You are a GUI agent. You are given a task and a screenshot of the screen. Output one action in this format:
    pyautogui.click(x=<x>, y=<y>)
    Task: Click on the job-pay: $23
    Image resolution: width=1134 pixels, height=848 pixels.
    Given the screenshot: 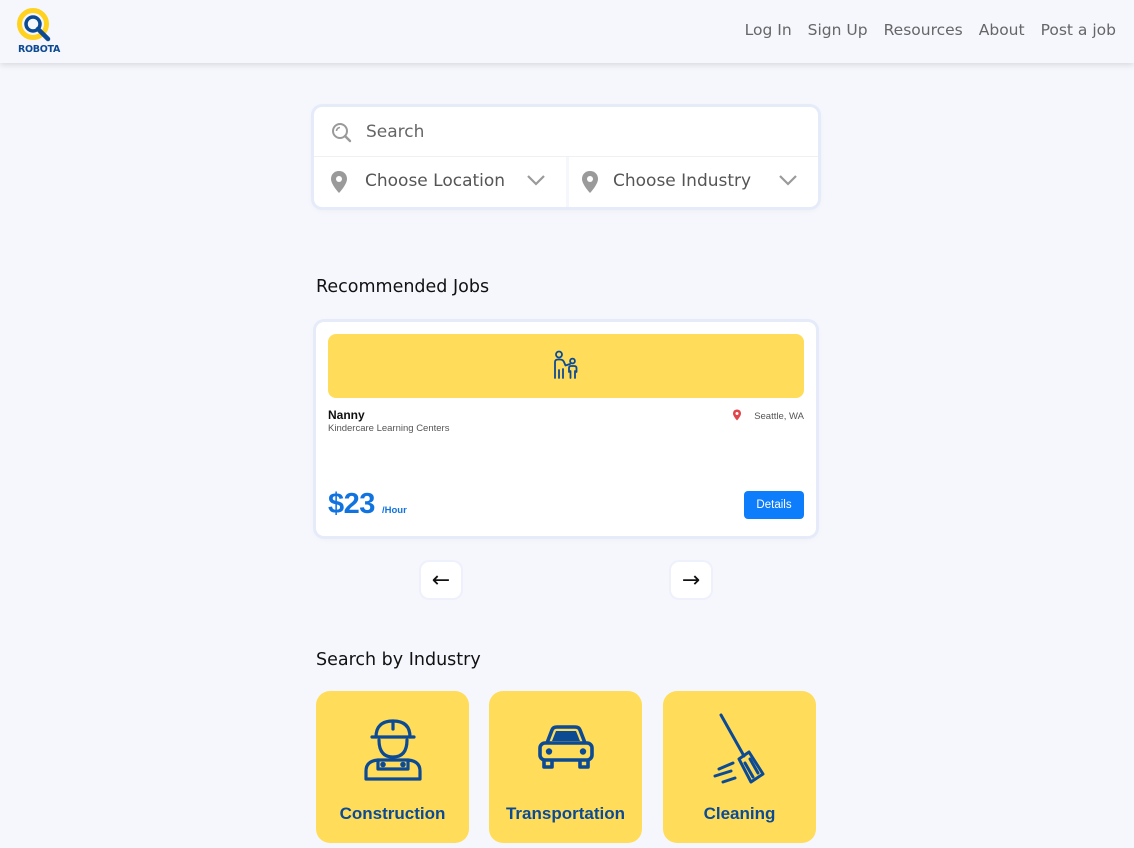 What is the action you would take?
    pyautogui.click(x=351, y=504)
    